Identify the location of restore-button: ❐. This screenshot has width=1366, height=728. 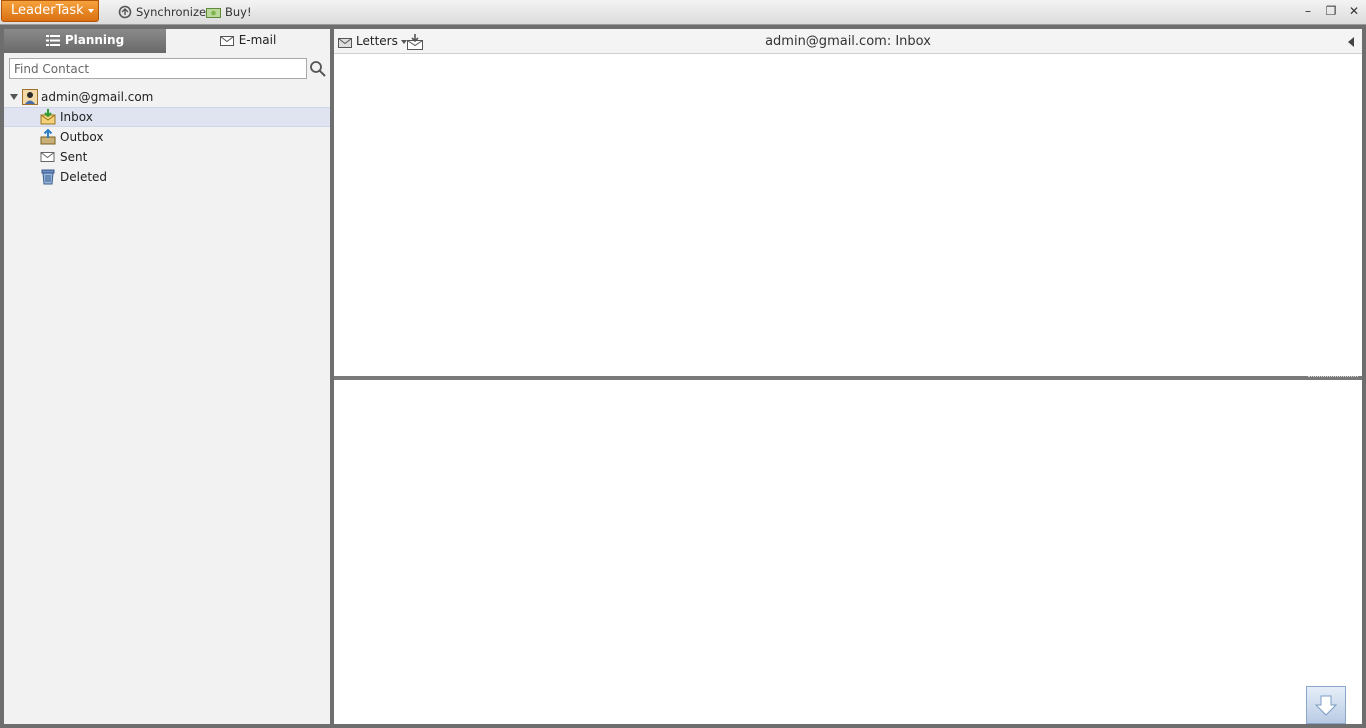
(1331, 11).